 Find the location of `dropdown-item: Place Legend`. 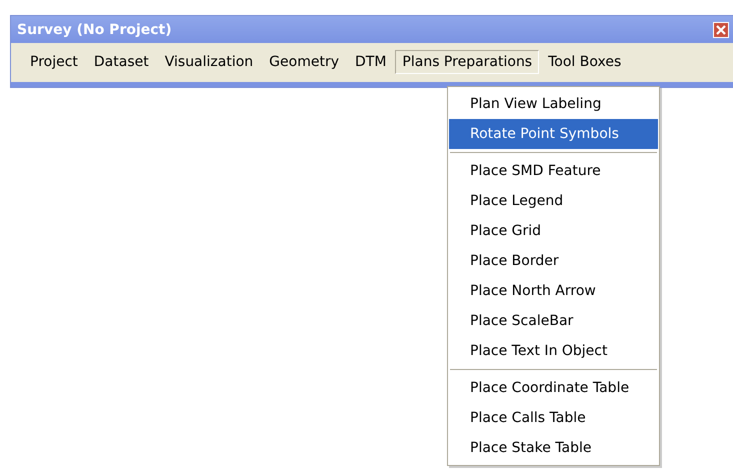

dropdown-item: Place Legend is located at coordinates (553, 201).